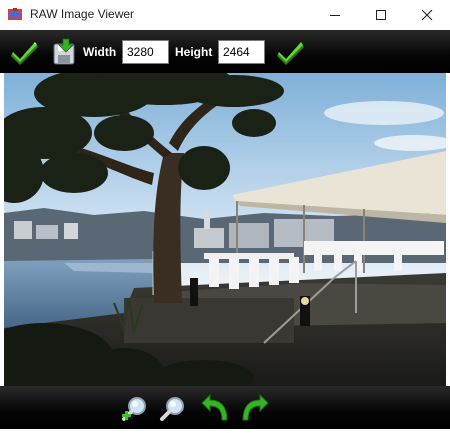 The width and height of the screenshot is (450, 433). I want to click on minimize-icon, so click(335, 15).